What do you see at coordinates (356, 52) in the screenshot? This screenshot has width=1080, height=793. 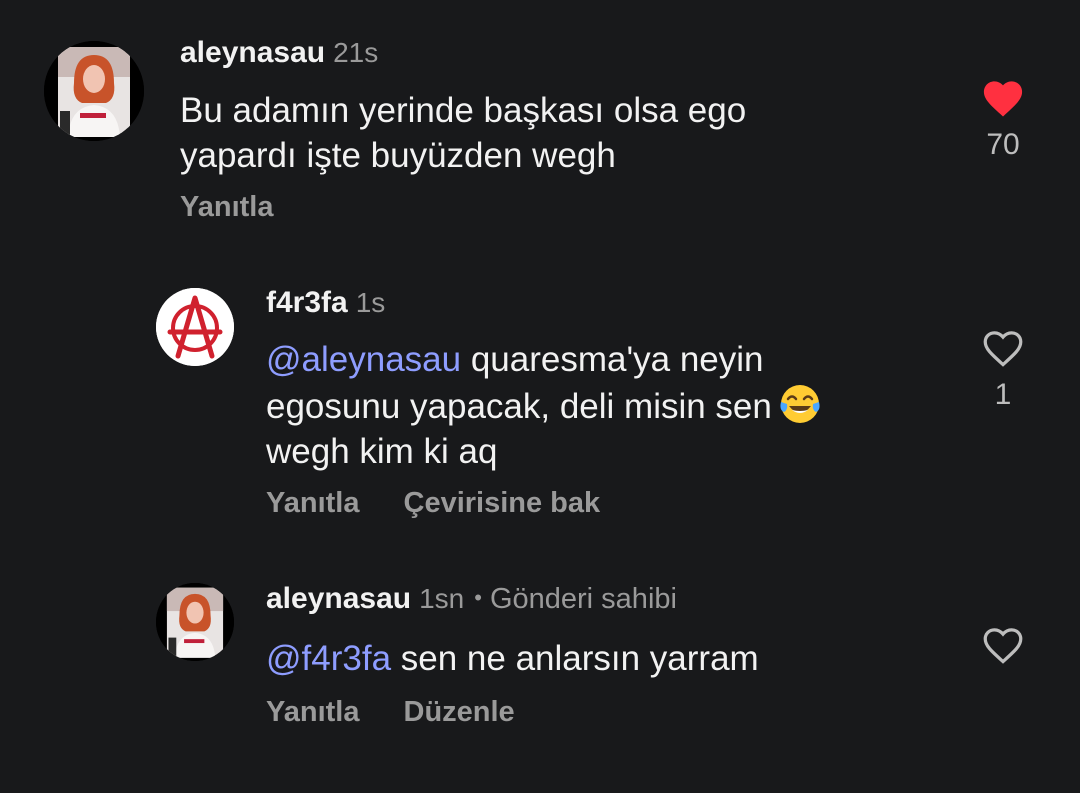 I see `timestamp: 21s` at bounding box center [356, 52].